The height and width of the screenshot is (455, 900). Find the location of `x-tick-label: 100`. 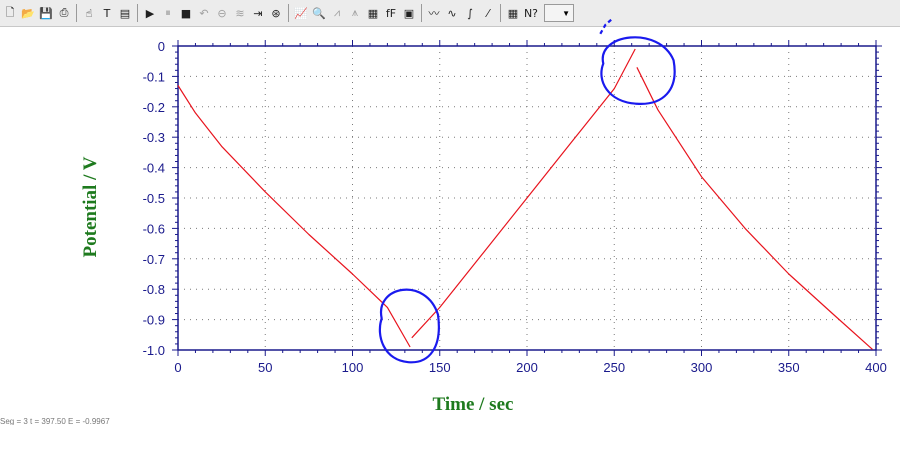

x-tick-label: 100 is located at coordinates (353, 367).